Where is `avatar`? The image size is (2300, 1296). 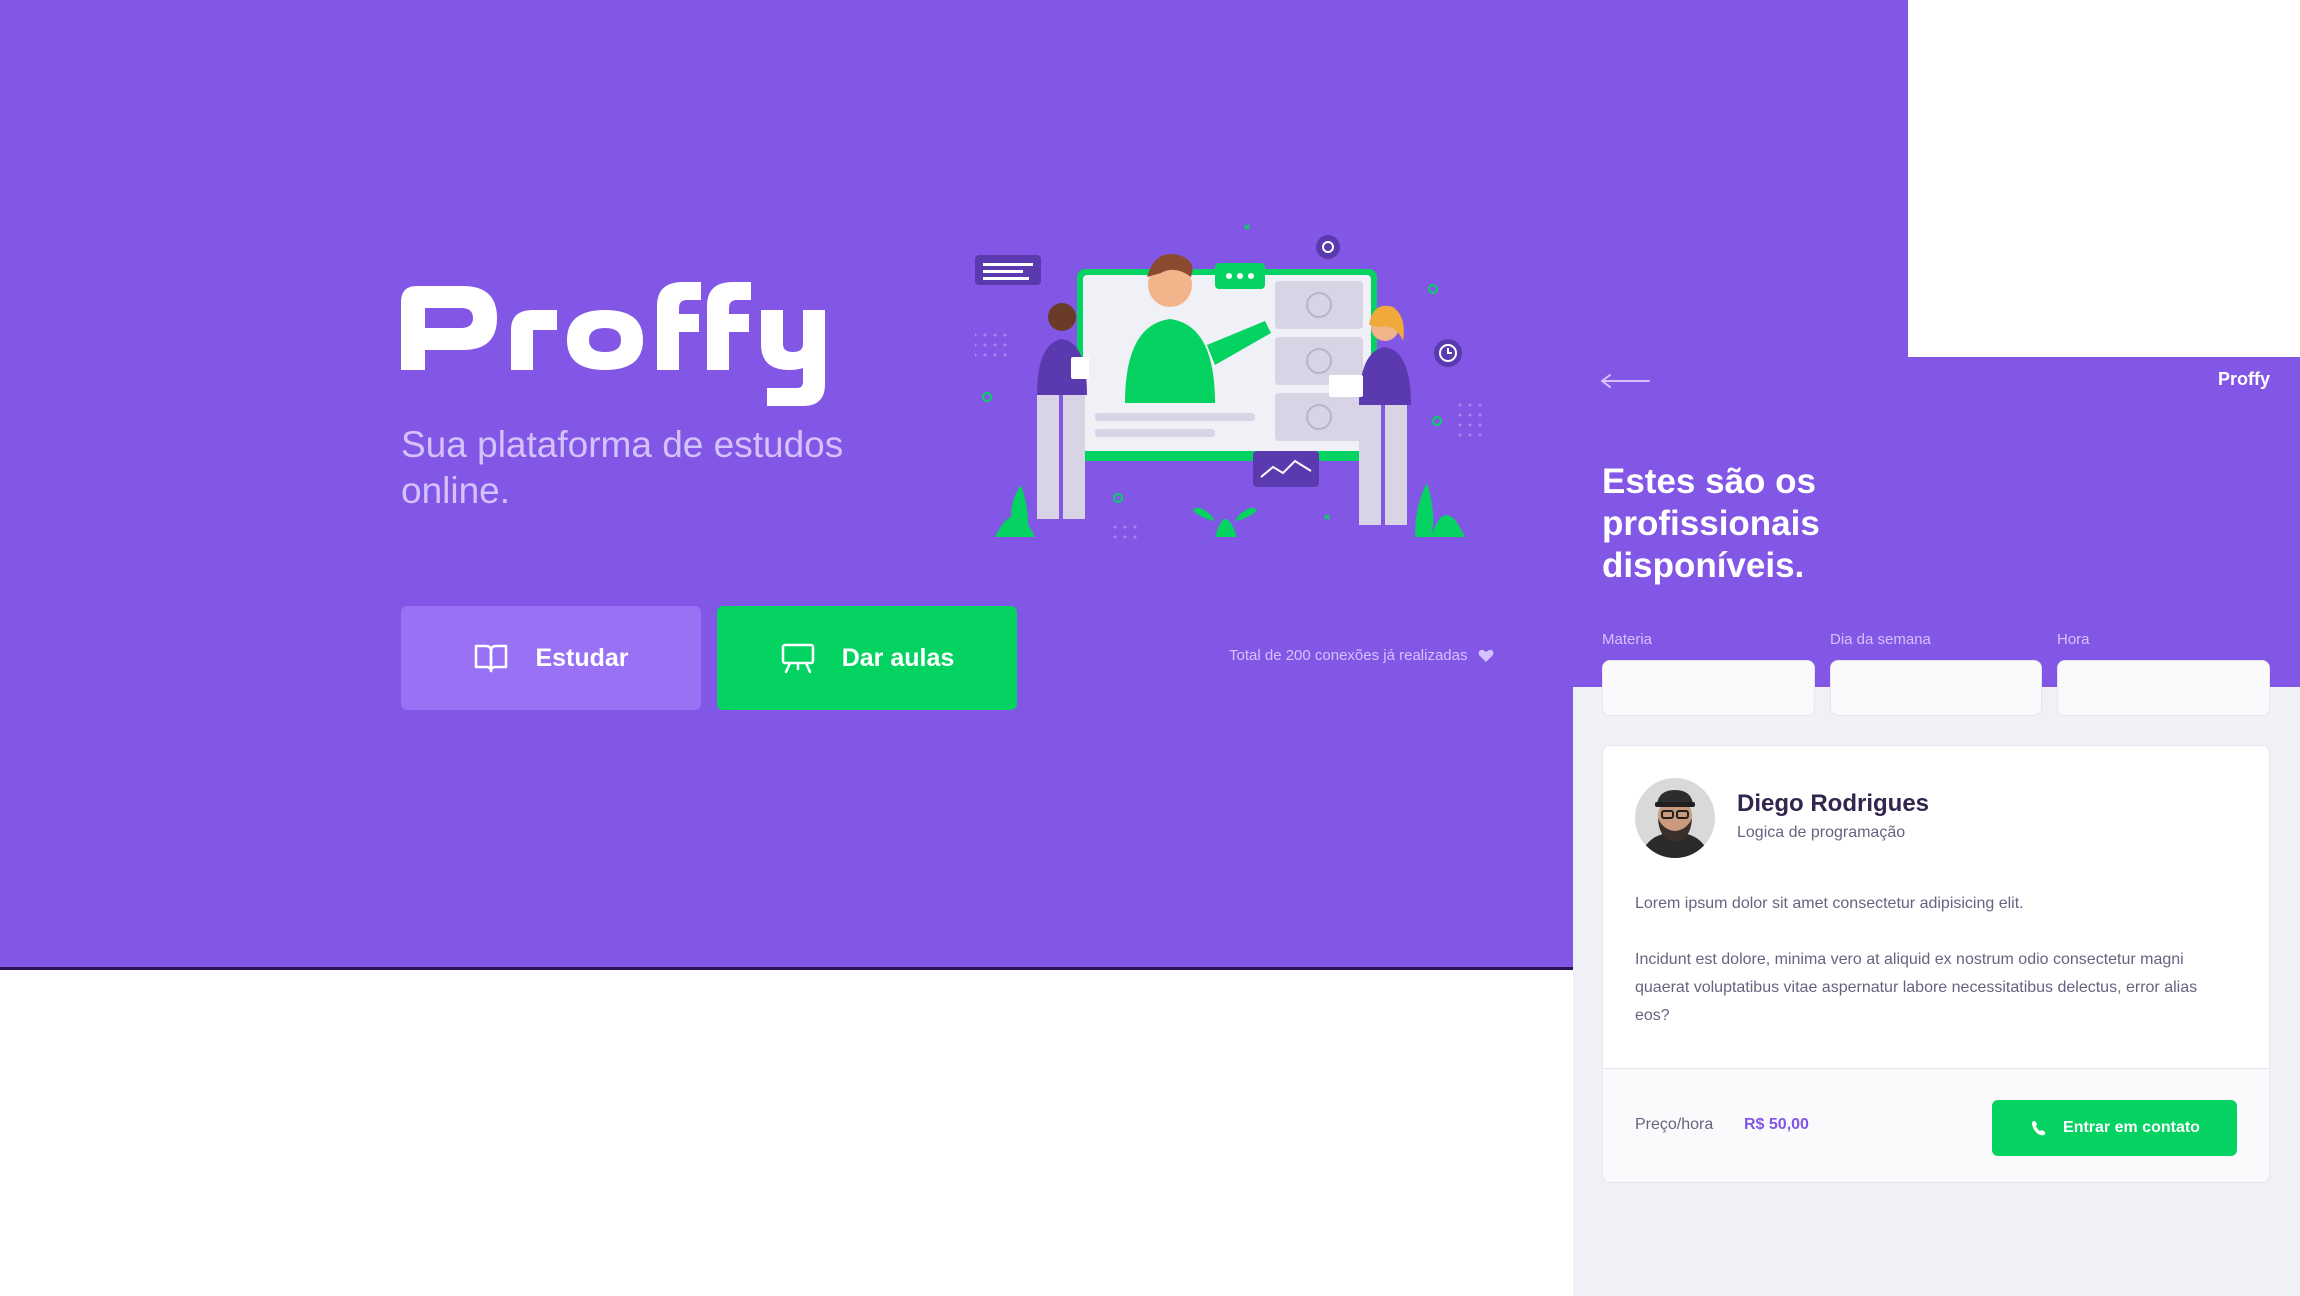 avatar is located at coordinates (1675, 818).